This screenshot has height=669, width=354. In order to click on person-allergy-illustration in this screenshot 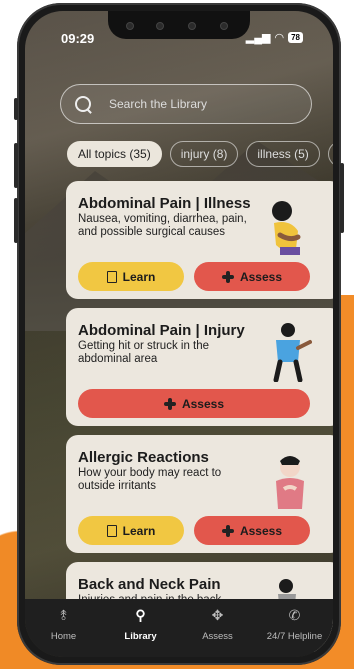, I will do `click(290, 482)`.